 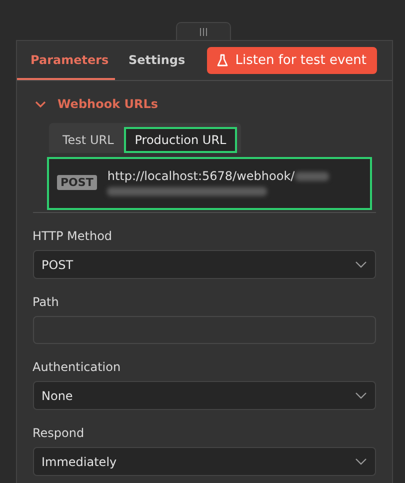 What do you see at coordinates (108, 104) in the screenshot?
I see `section-title: Webhook URLs` at bounding box center [108, 104].